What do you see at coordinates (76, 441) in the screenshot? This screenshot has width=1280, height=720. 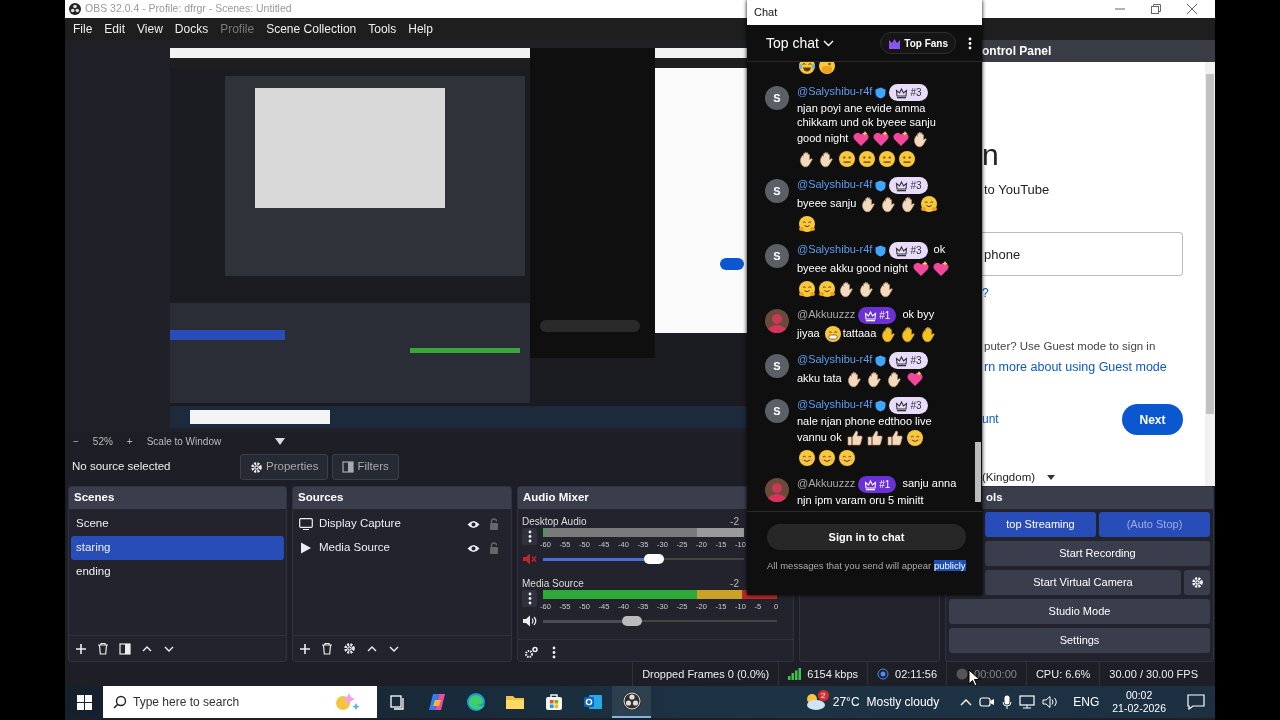 I see `zoom-out-button: −` at bounding box center [76, 441].